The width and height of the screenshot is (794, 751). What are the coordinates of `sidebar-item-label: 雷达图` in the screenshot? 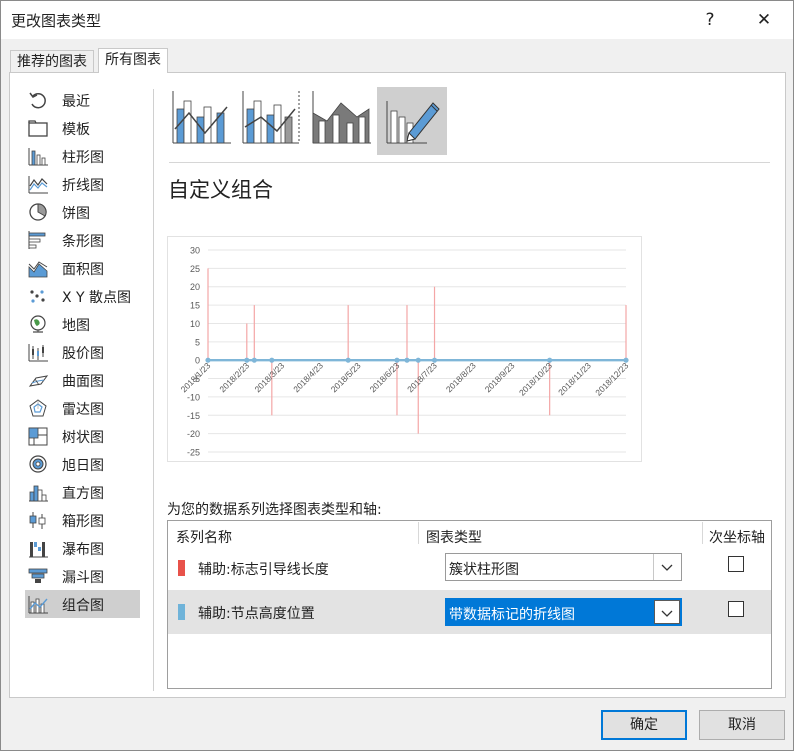 It's located at (83, 410).